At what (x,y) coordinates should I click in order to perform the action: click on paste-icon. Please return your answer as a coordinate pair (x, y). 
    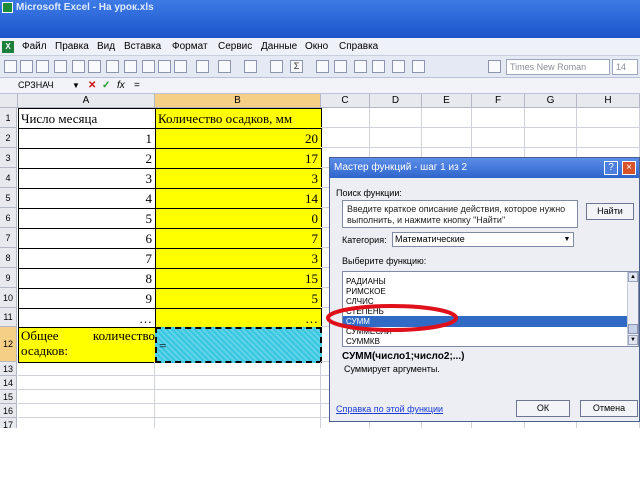
    Looking at the image, I should click on (180, 66).